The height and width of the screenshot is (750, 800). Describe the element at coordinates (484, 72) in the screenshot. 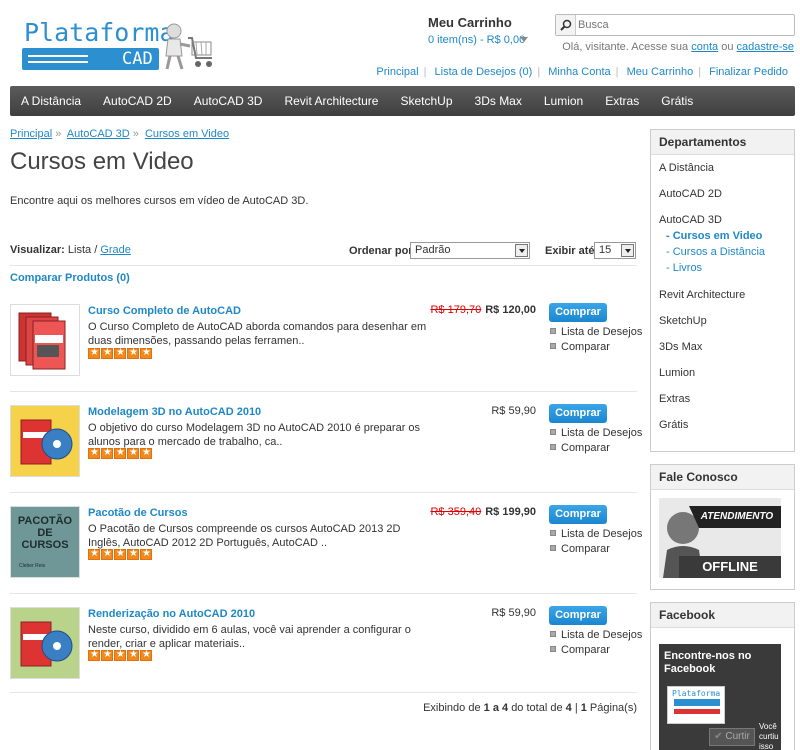

I see `top-link-wishlist: Lista de Desejos (0)` at that location.